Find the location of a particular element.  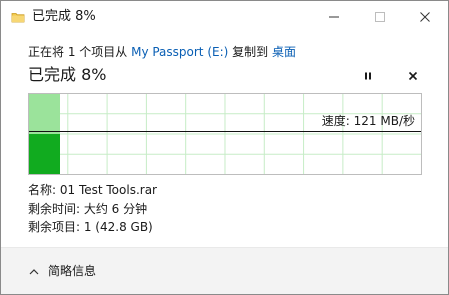

minimize-button is located at coordinates (334, 16).